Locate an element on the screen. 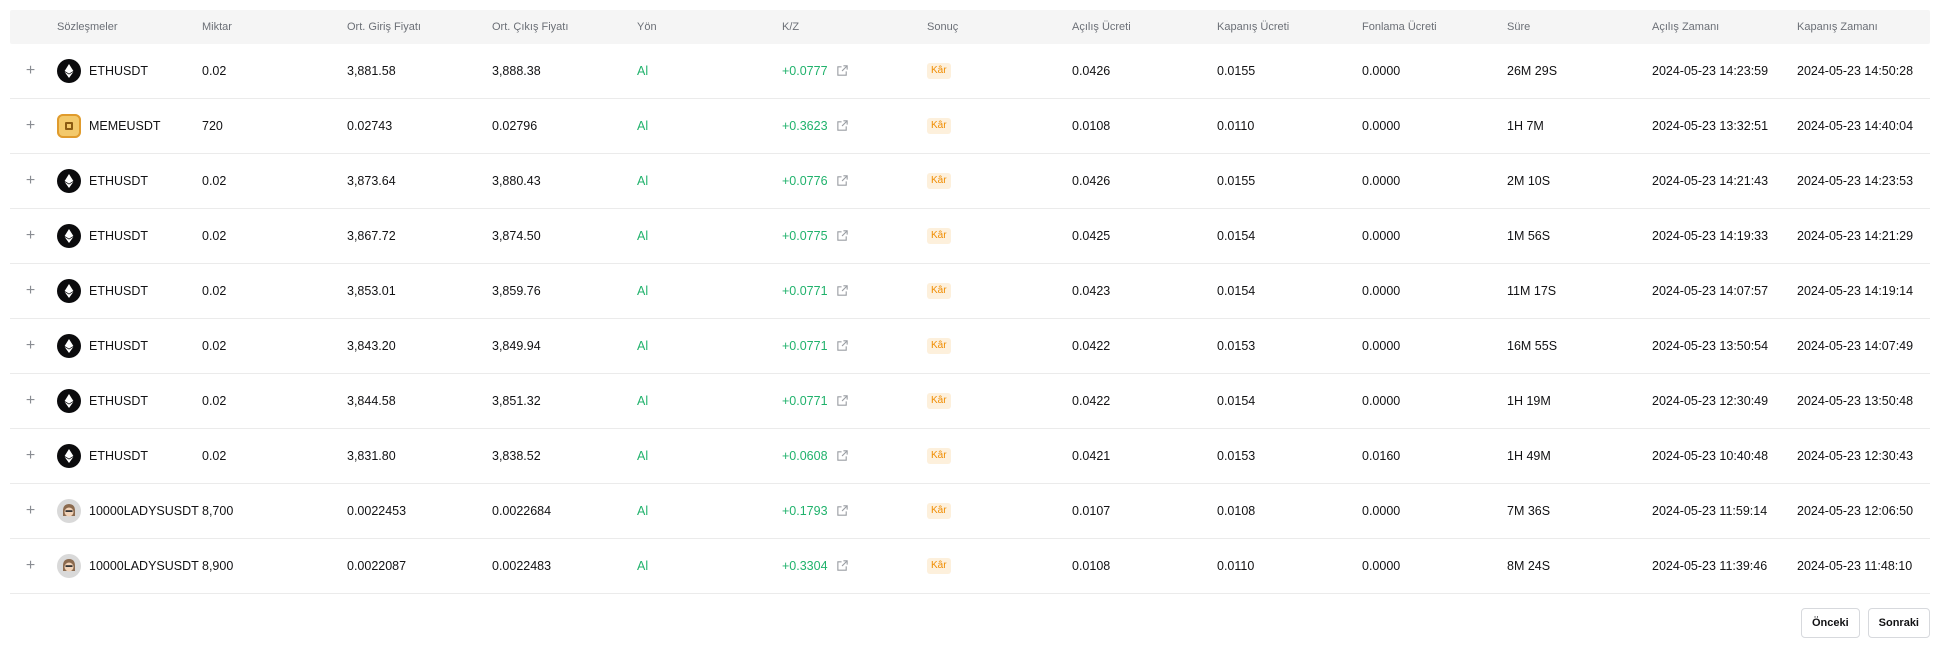 This screenshot has width=1942, height=654. pnl-cell: +0.3623 is located at coordinates (854, 126).